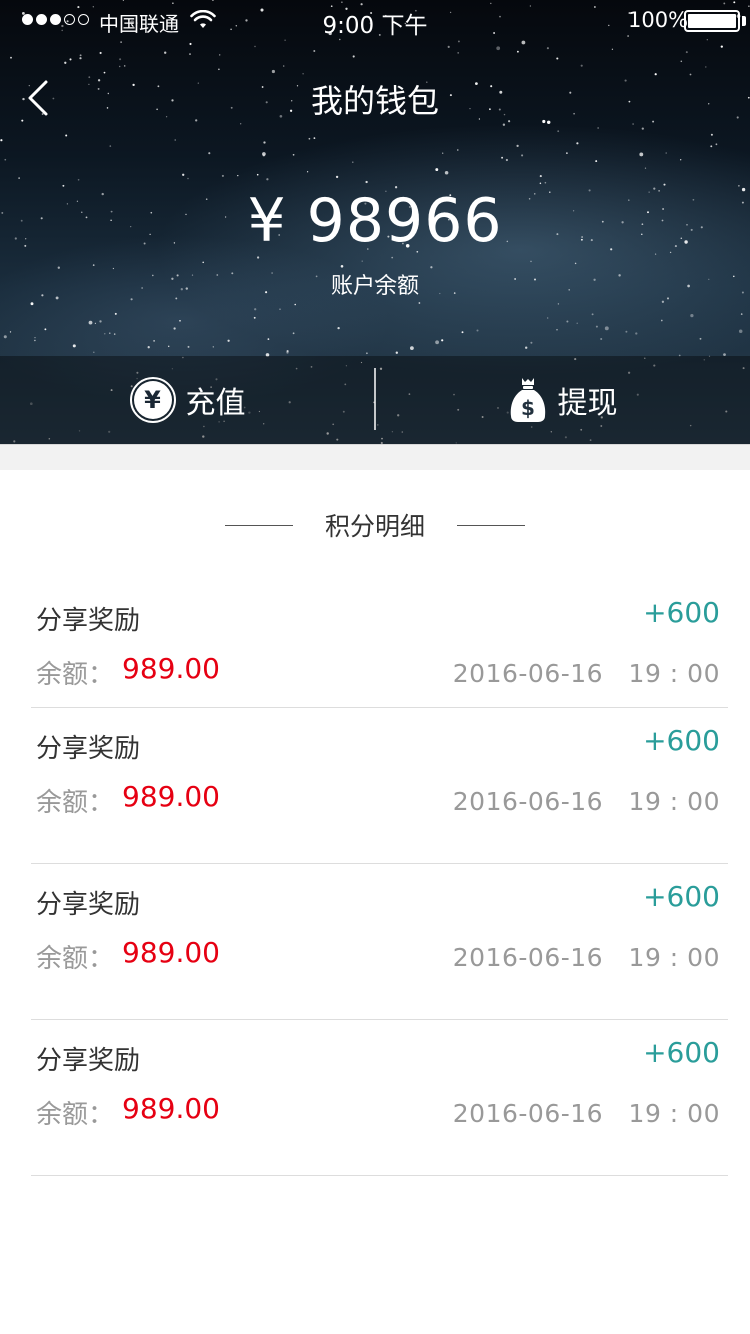  I want to click on recharge-button: ¥ 充值, so click(187, 400).